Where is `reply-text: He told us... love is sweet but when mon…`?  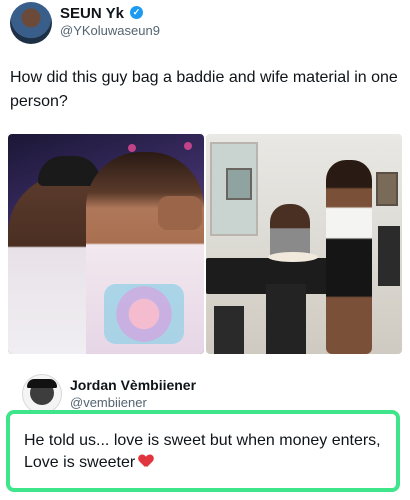 reply-text: He told us... love is sweet but when mon… is located at coordinates (209, 452).